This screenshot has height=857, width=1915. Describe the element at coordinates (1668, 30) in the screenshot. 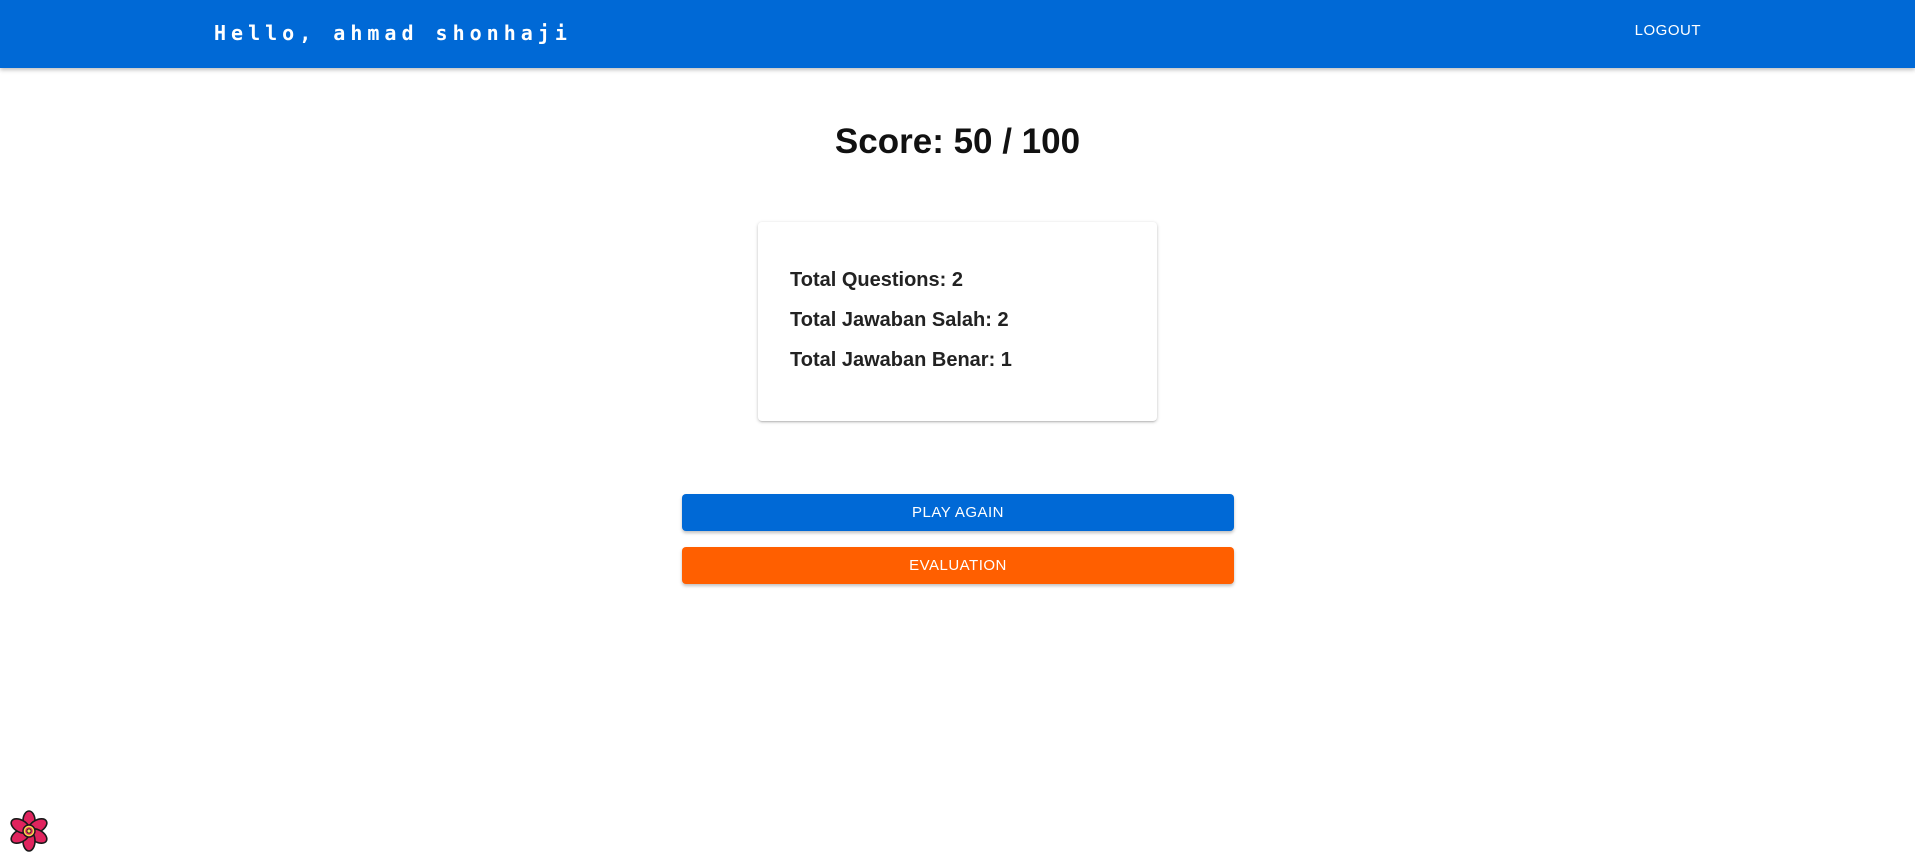

I see `logout-button: LOGOUT` at that location.